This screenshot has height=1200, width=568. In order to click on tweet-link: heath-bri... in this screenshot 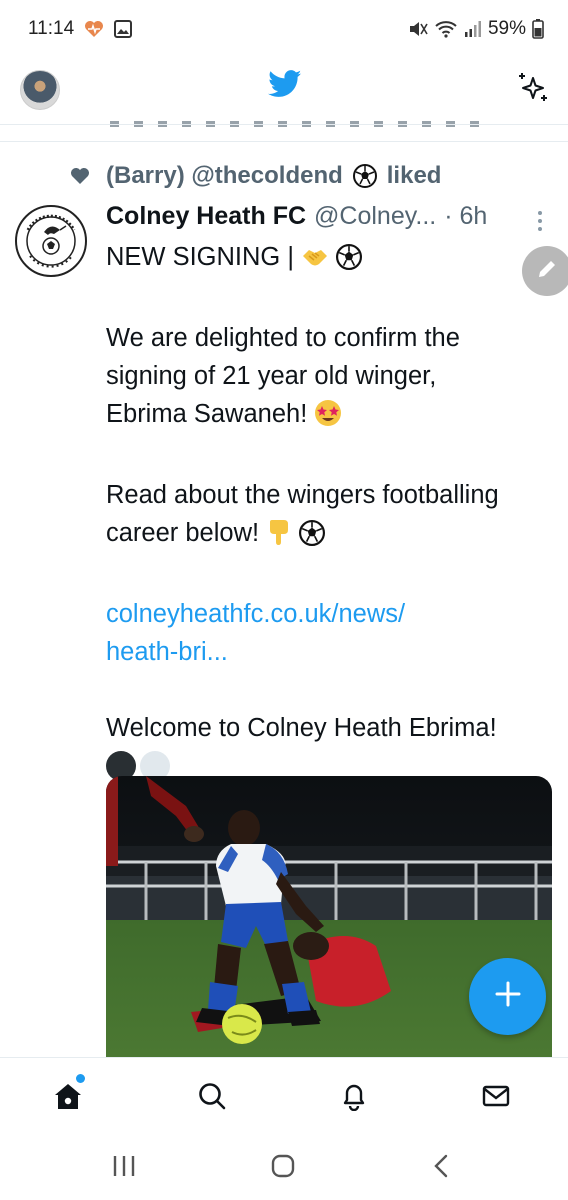, I will do `click(331, 652)`.